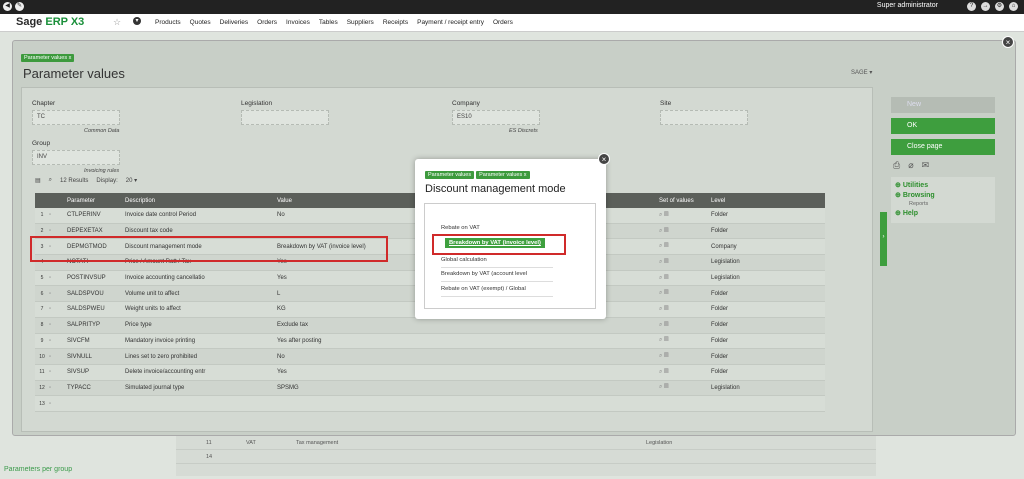  I want to click on column-header: Level, so click(749, 201).